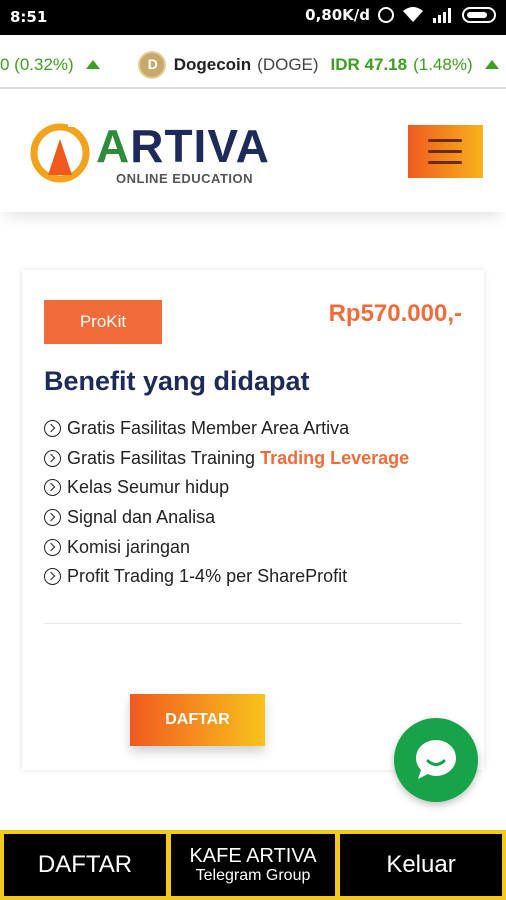 Image resolution: width=506 pixels, height=900 pixels. Describe the element at coordinates (442, 15) in the screenshot. I see `signal-icon` at that location.